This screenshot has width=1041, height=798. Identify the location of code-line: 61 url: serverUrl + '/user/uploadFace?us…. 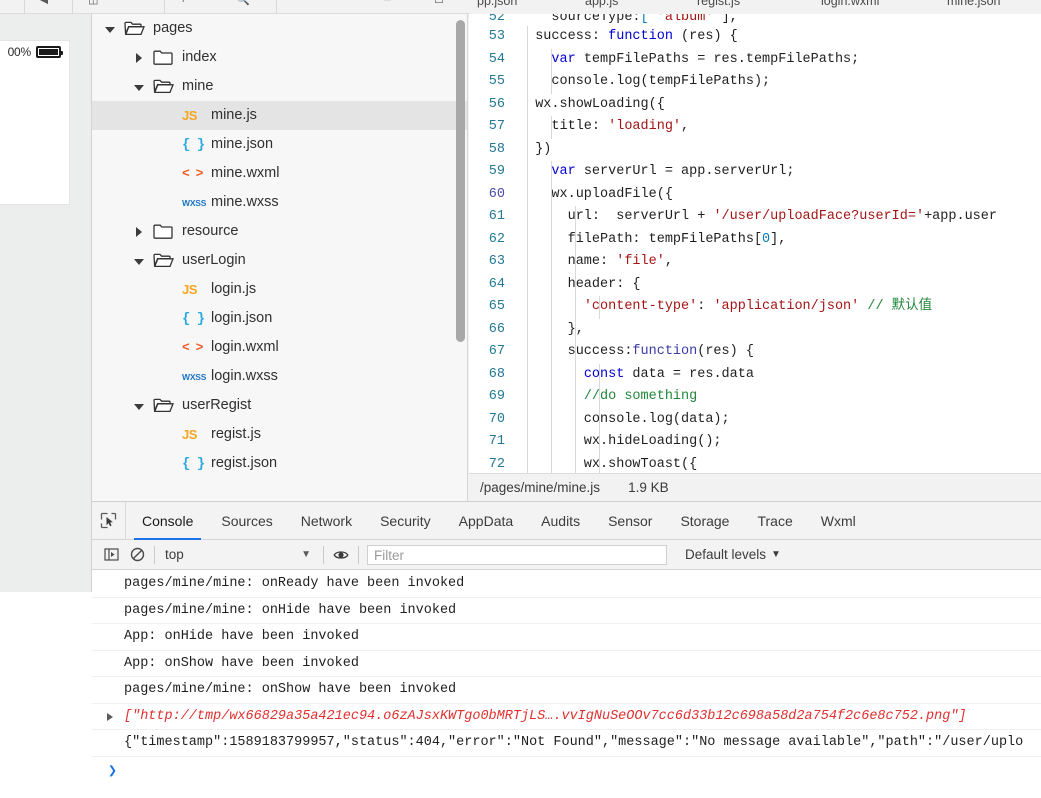
(755, 217).